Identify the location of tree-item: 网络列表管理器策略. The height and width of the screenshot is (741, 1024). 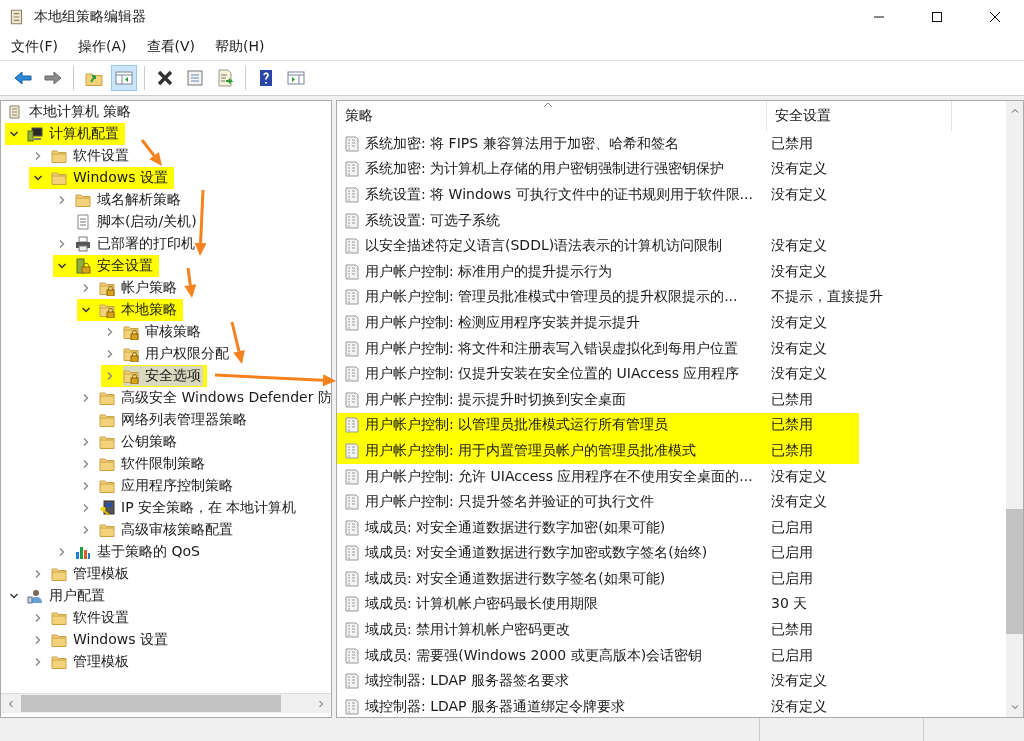
(165, 420).